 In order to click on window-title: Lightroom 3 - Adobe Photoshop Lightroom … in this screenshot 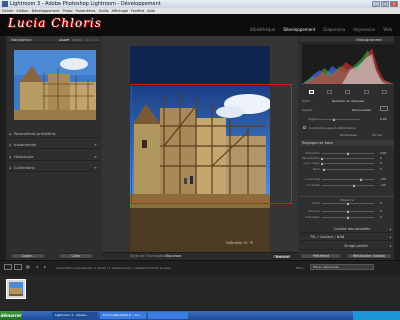, I will do `click(85, 4)`.